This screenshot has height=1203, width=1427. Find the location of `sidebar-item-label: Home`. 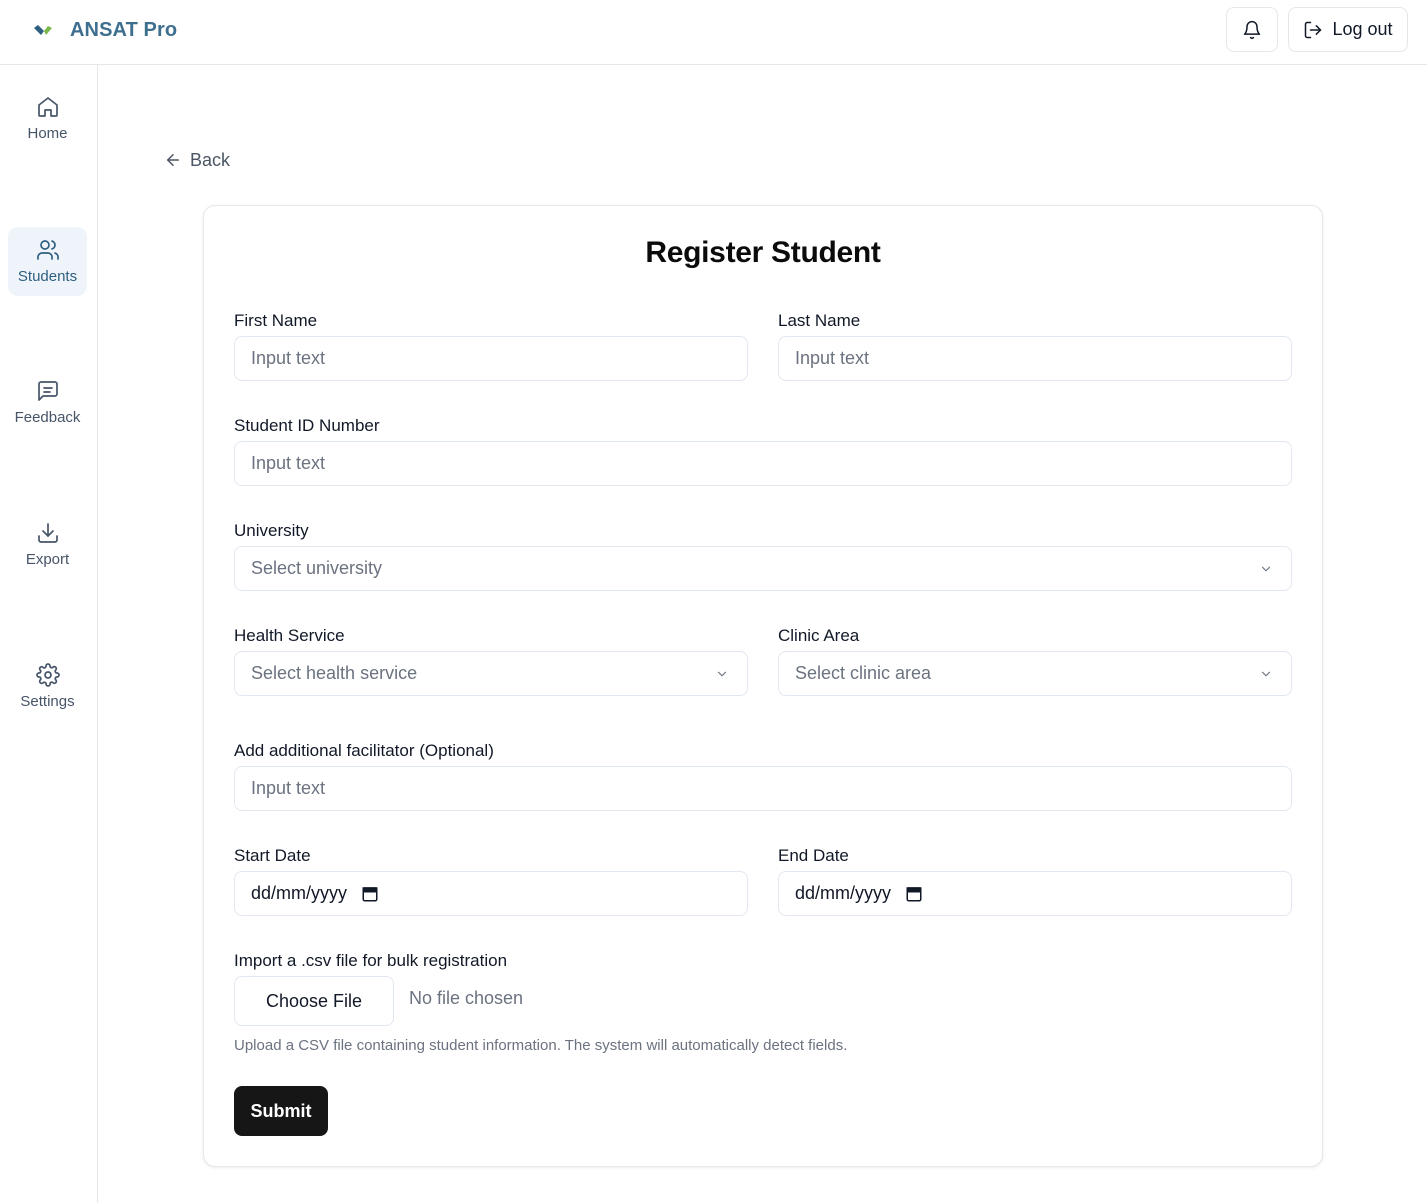

sidebar-item-label: Home is located at coordinates (47, 133).